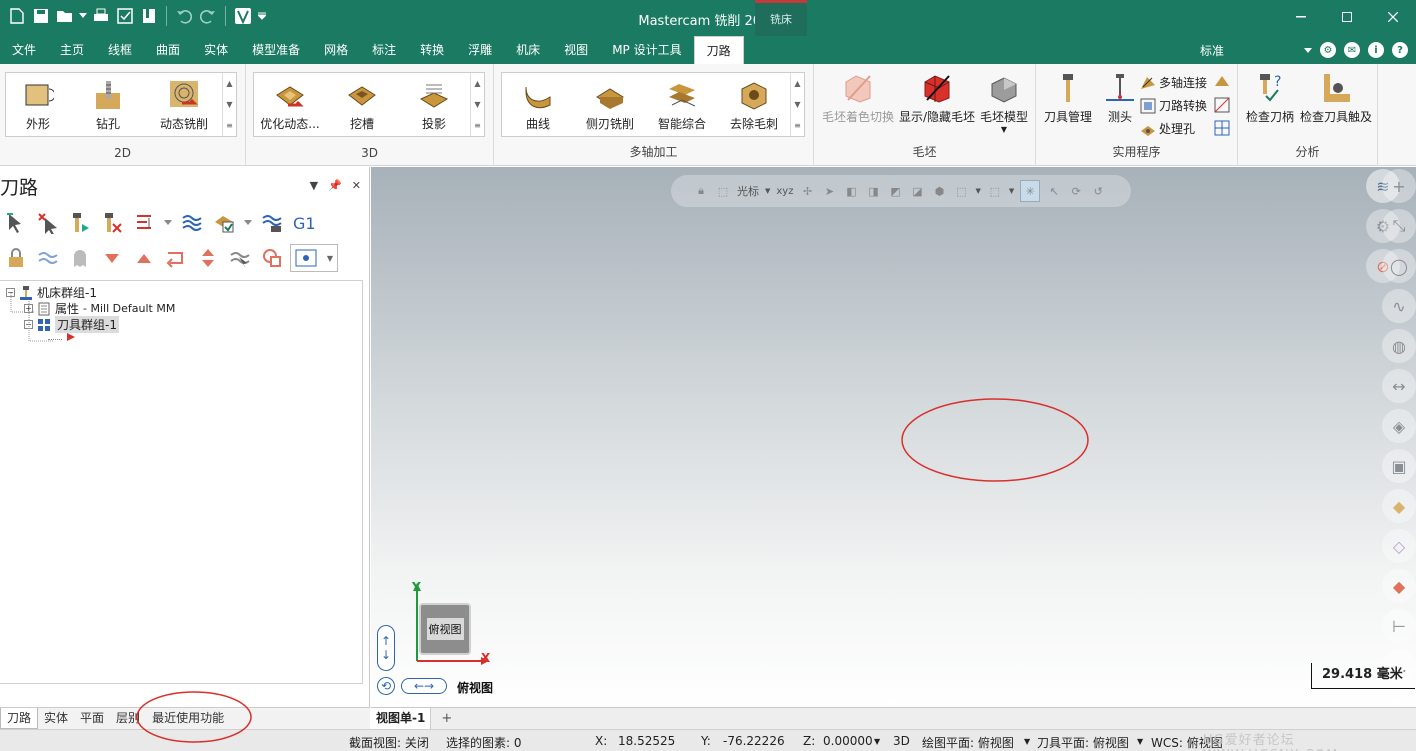 The width and height of the screenshot is (1416, 751). I want to click on ruler-icon: ⊢, so click(1399, 626).